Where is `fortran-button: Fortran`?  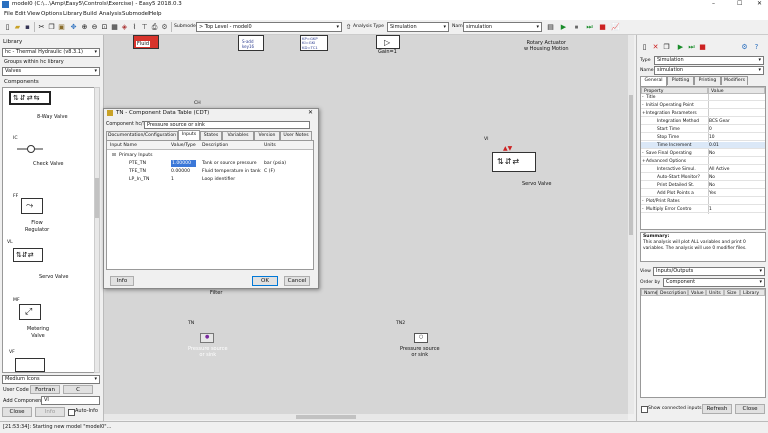 fortran-button: Fortran is located at coordinates (45, 389).